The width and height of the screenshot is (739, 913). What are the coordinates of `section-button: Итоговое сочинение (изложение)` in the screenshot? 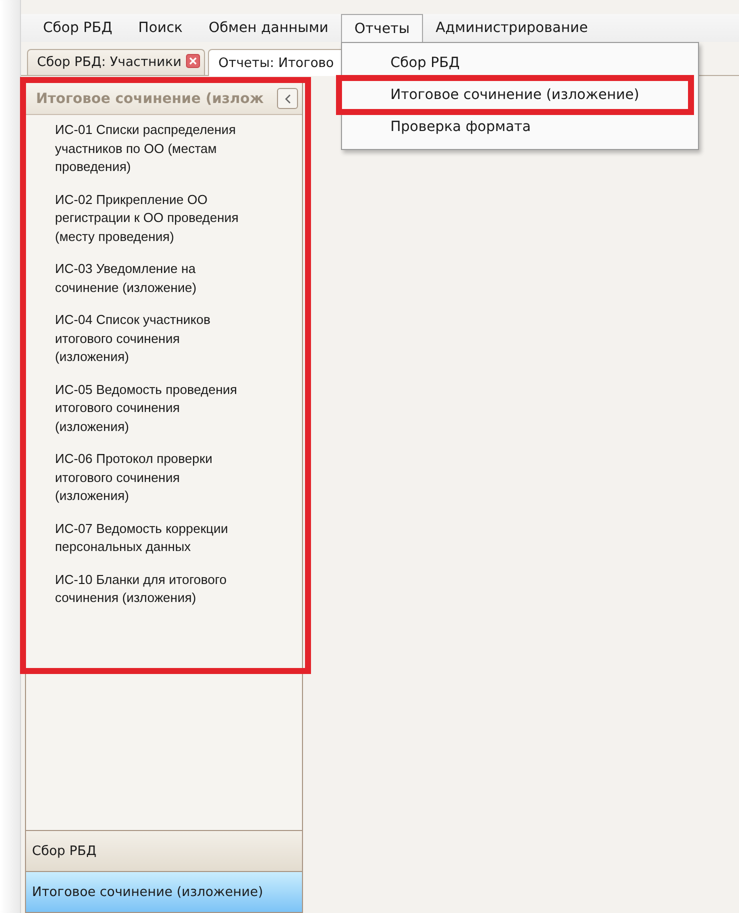 It's located at (164, 891).